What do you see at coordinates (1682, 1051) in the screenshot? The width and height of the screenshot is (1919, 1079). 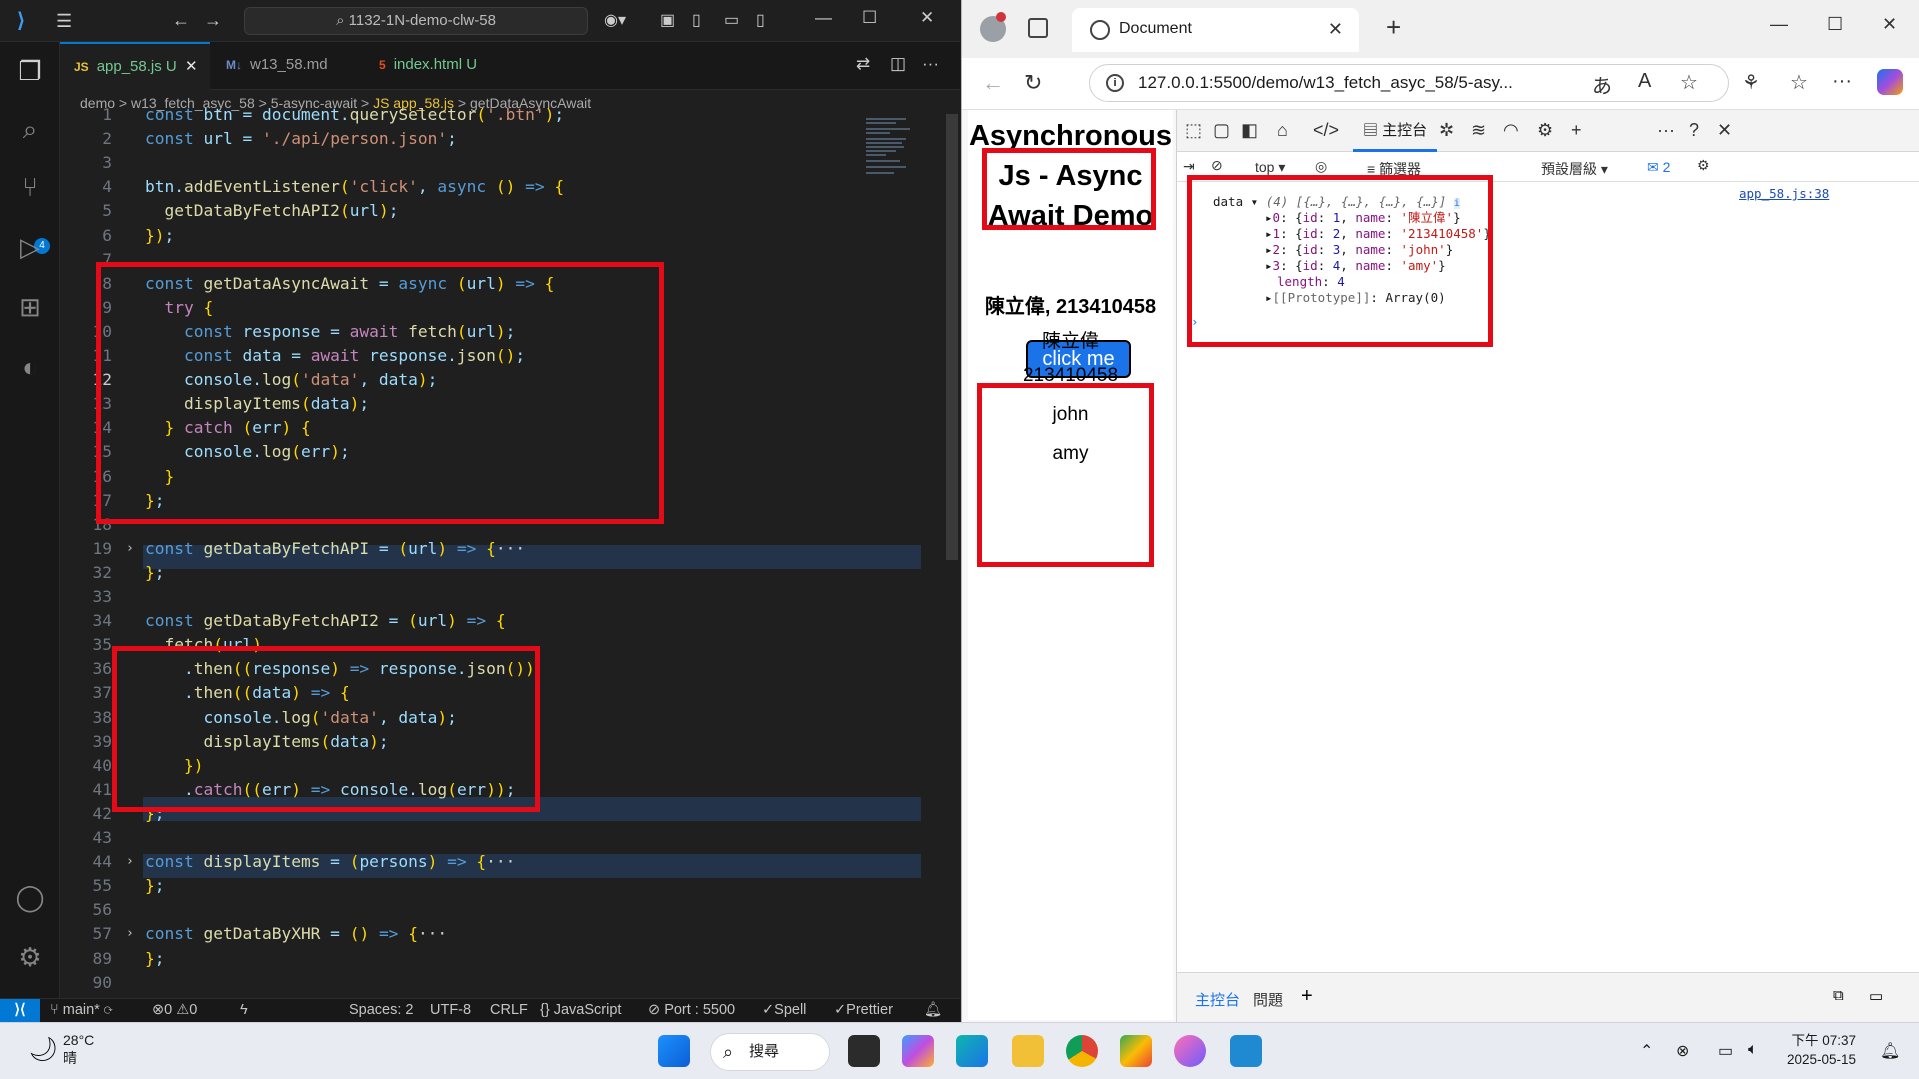 I see `close-circle-icon: ⊗` at bounding box center [1682, 1051].